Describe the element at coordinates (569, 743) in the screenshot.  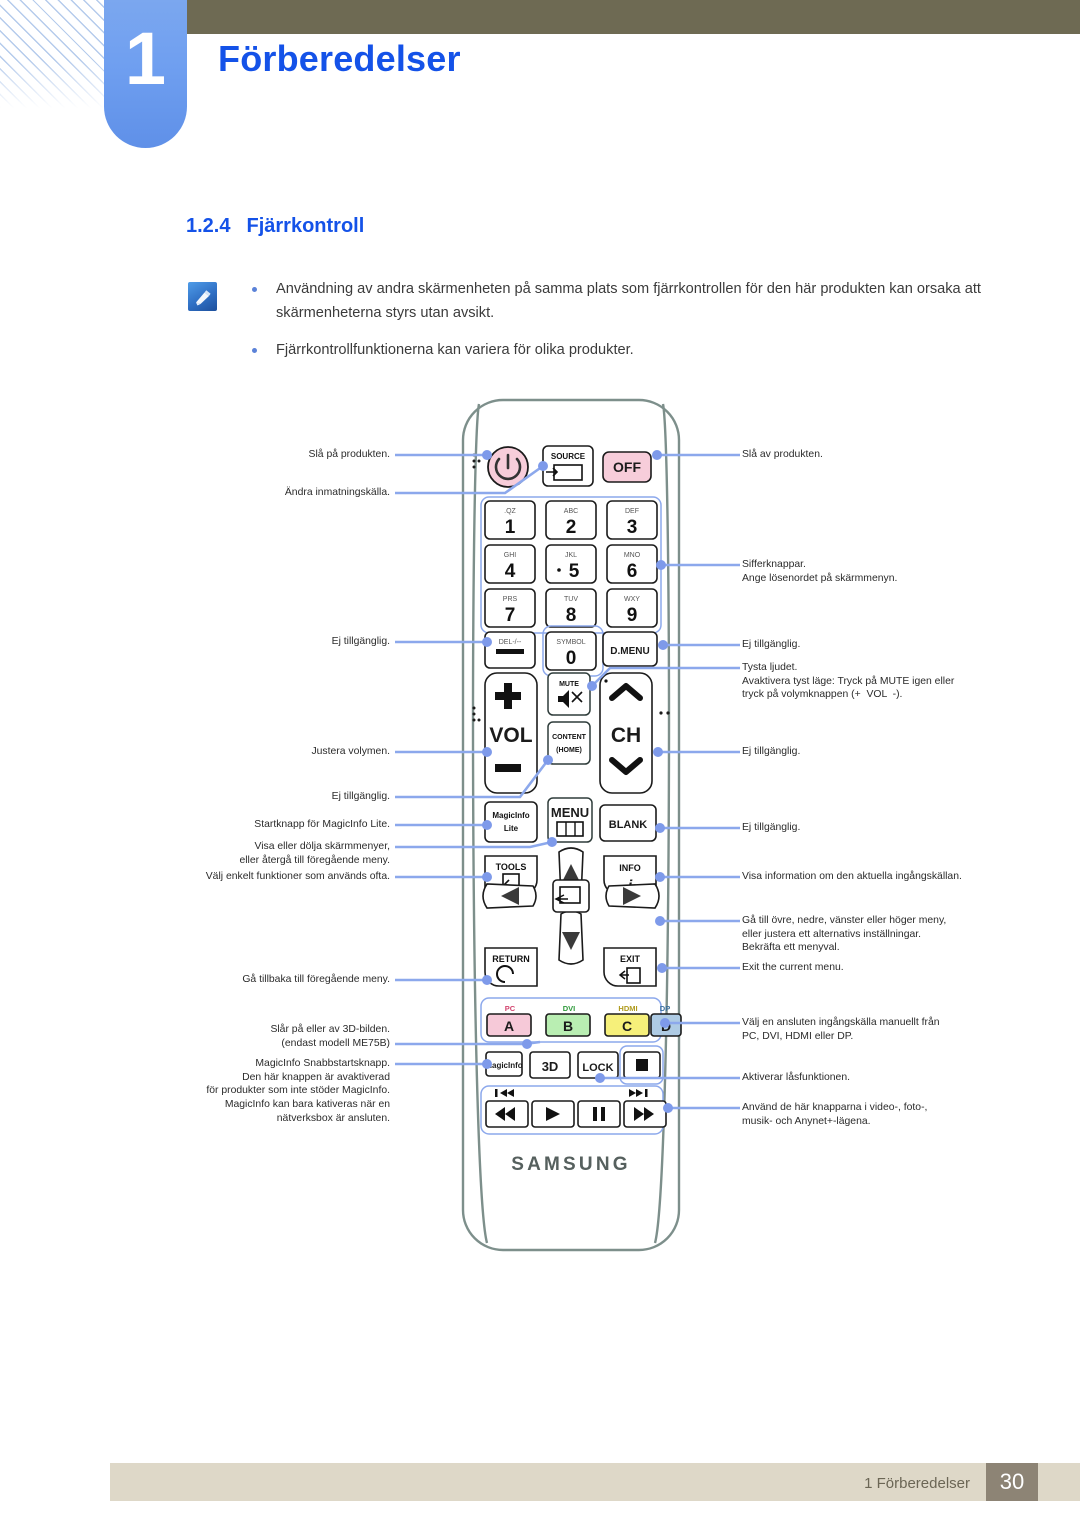
I see `content-home-button: CONTENT (HOME)` at that location.